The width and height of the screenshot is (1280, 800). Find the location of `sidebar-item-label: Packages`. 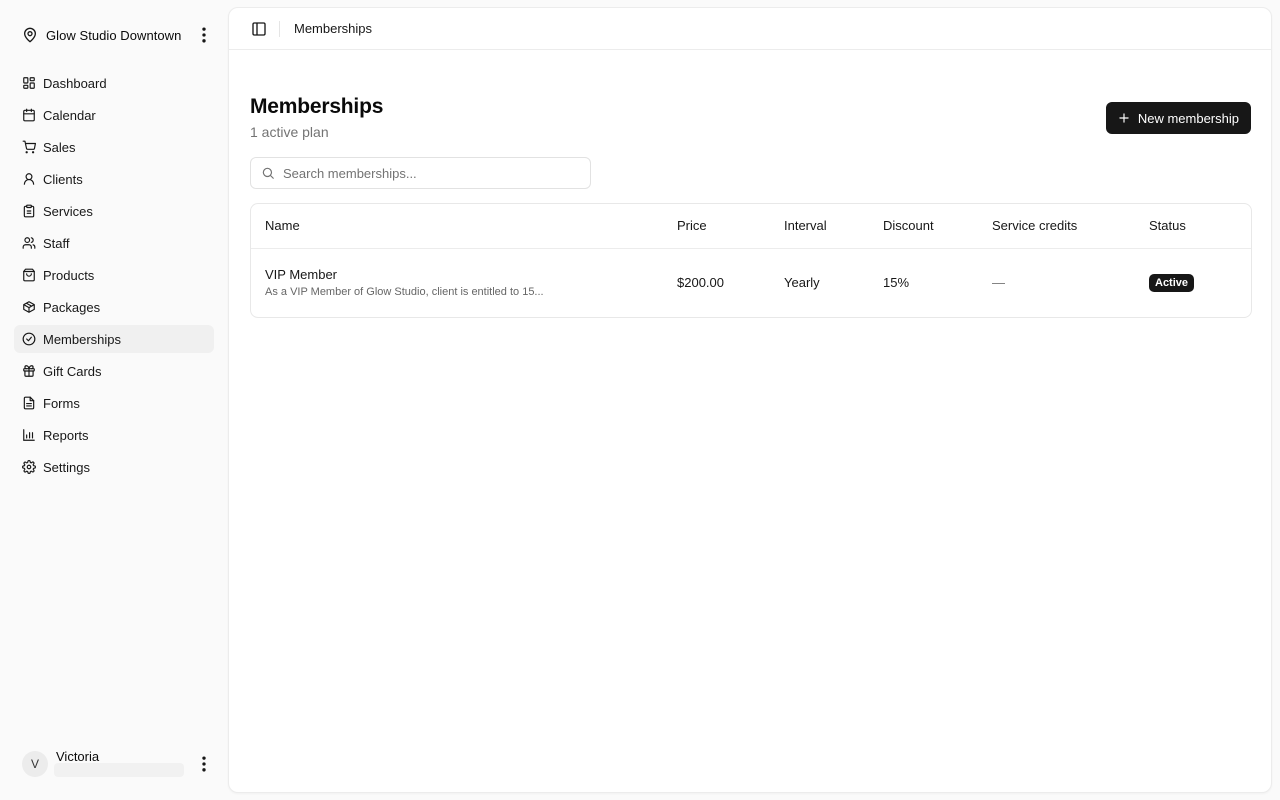

sidebar-item-label: Packages is located at coordinates (72, 307).